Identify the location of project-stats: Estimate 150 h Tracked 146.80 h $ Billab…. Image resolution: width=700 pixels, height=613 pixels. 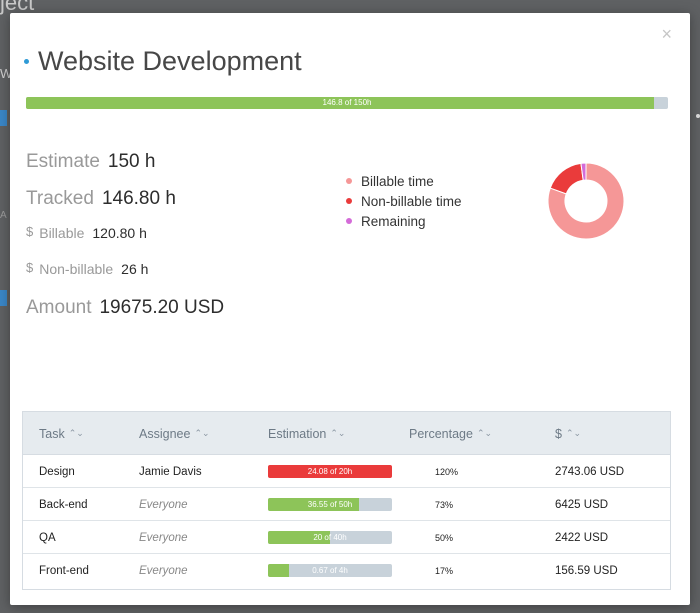
(125, 242).